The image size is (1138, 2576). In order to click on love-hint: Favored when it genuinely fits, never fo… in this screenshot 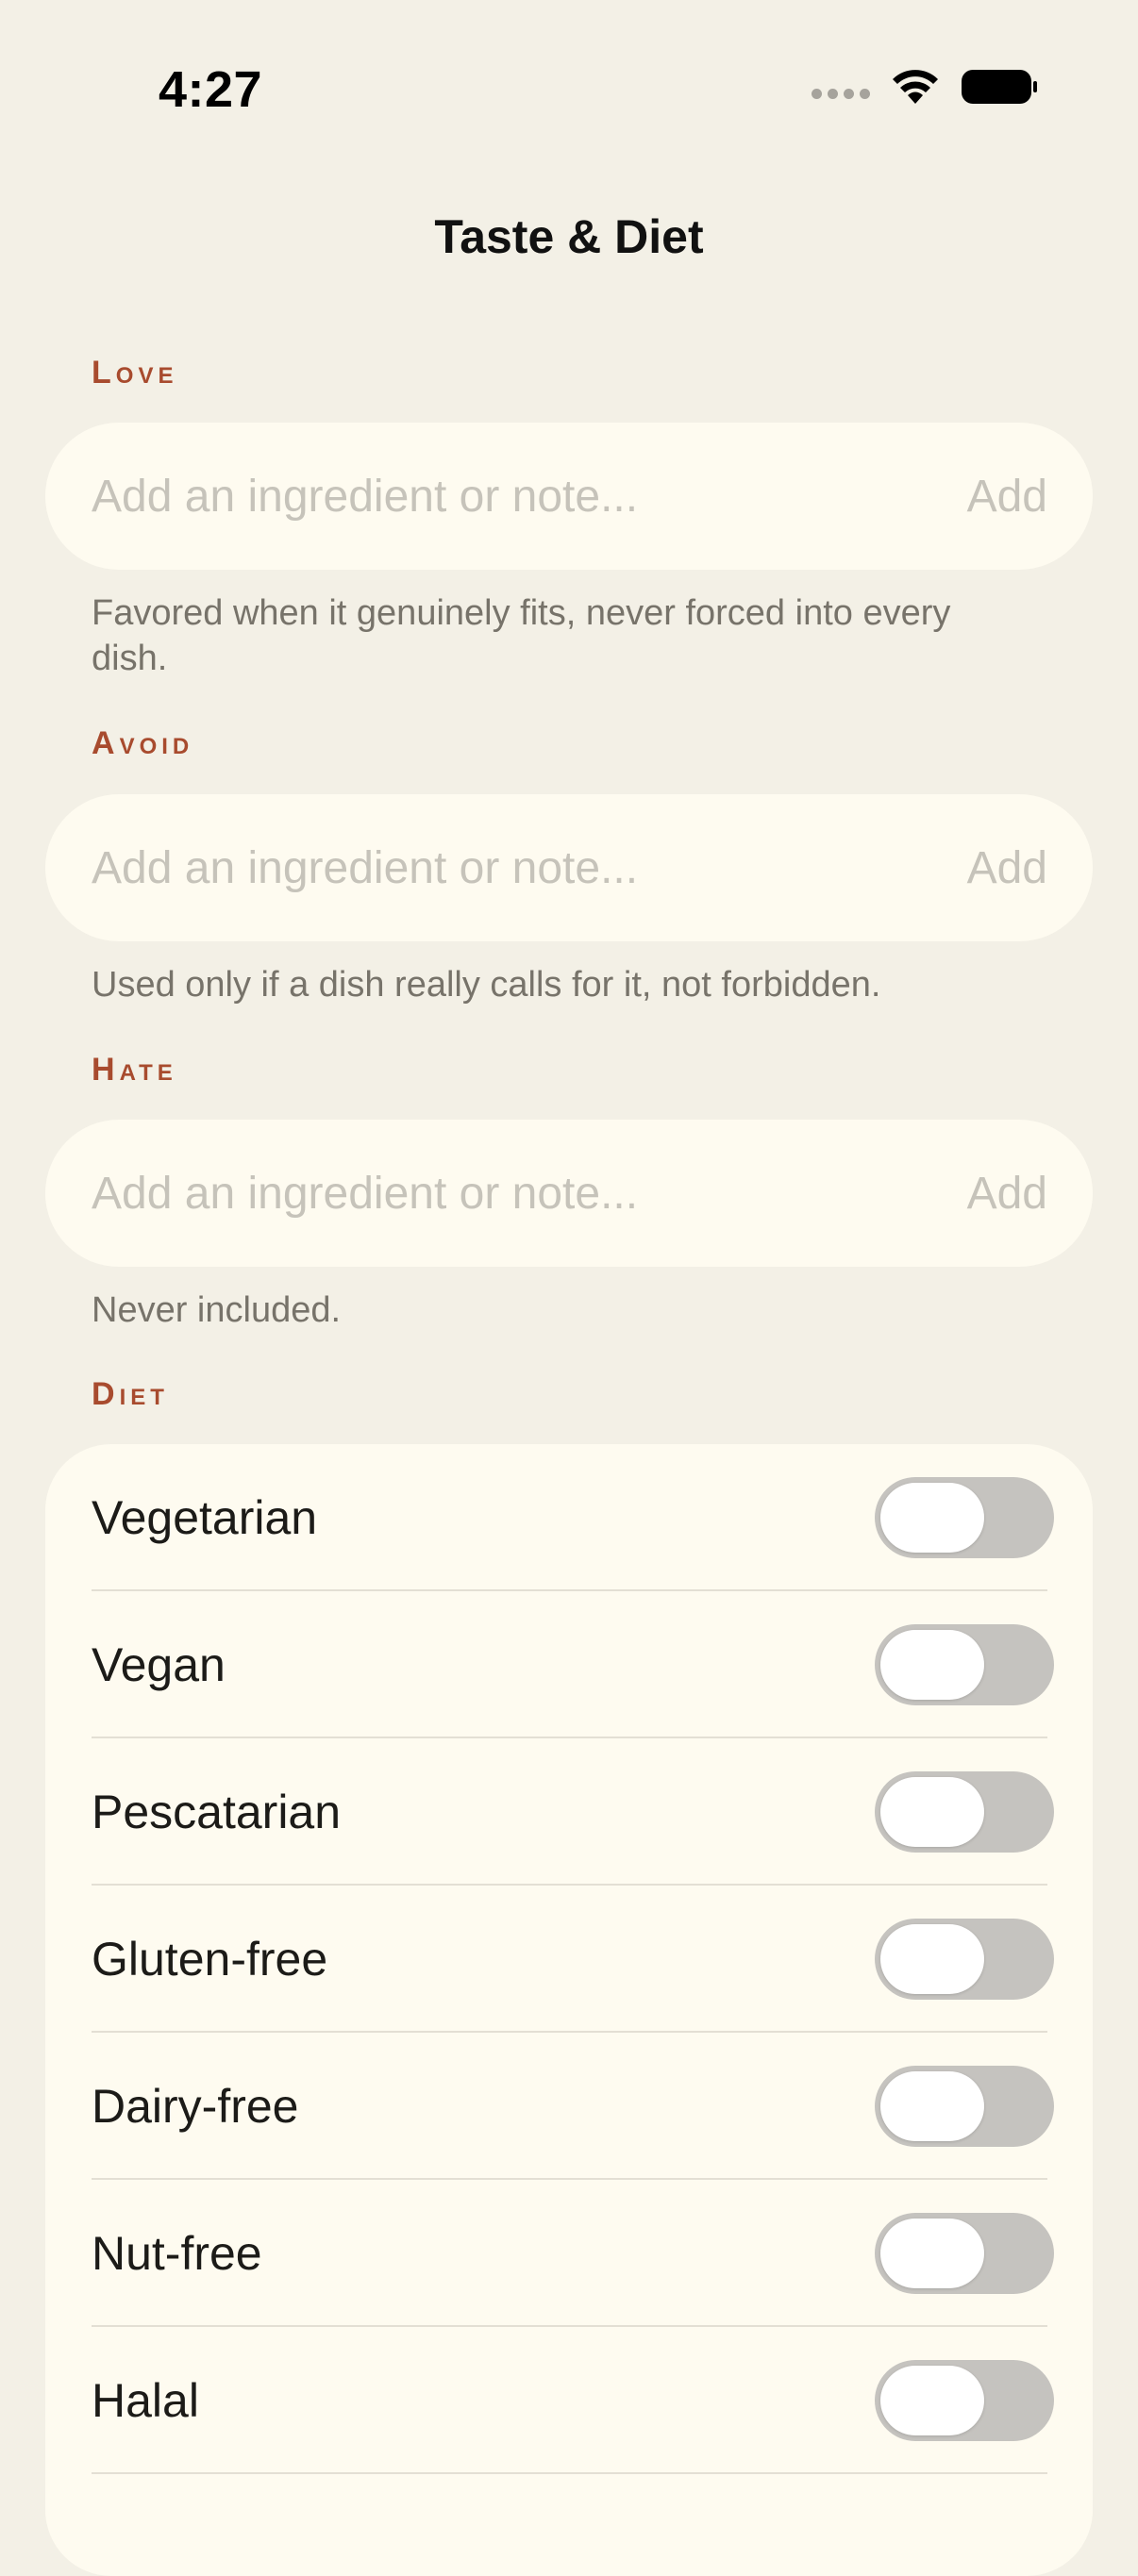, I will do `click(522, 635)`.